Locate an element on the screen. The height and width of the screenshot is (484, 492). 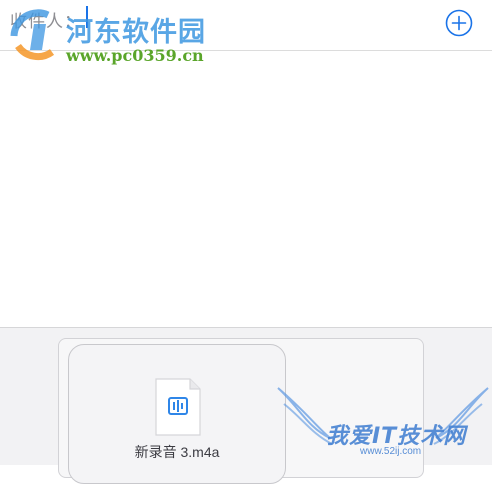
watermark-bottom-url: www.52ij.com is located at coordinates (391, 451).